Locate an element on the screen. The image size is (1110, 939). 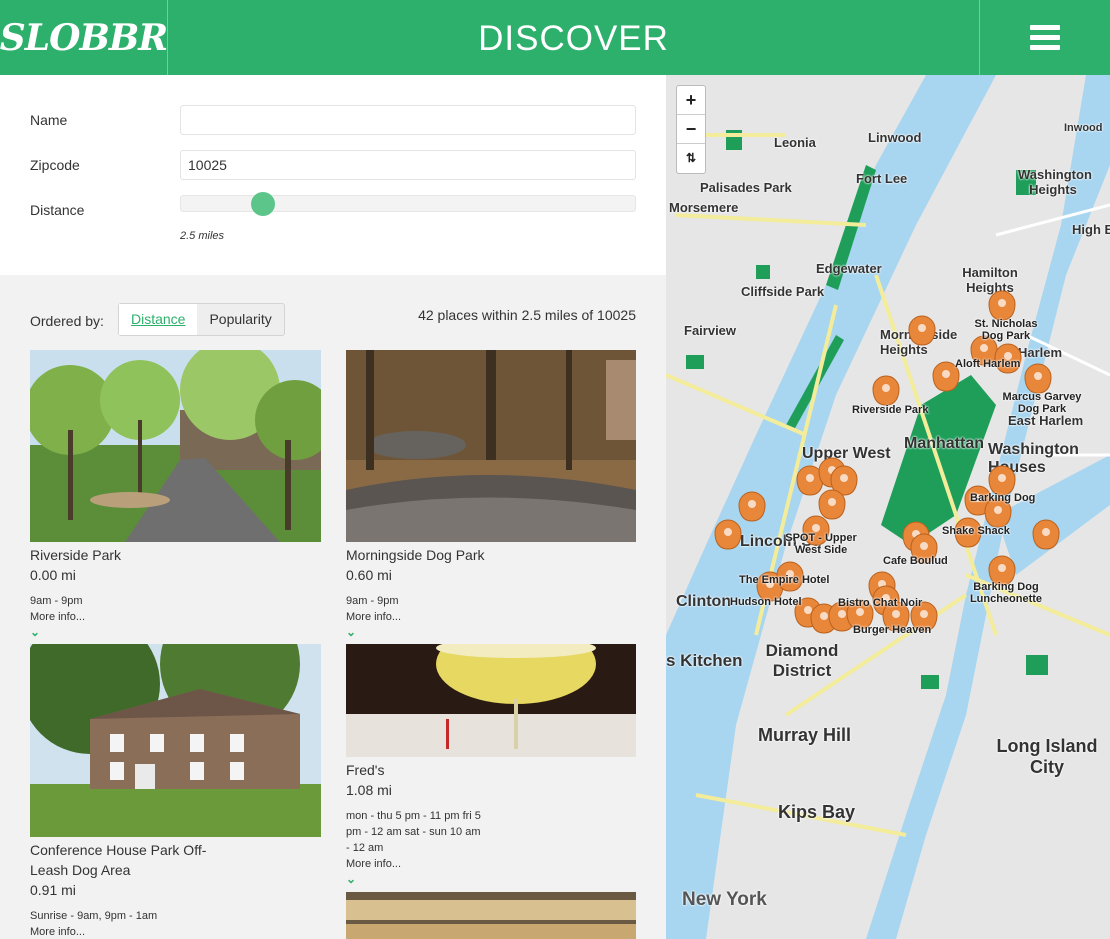
map-zoom-controls: + − ⇅ is located at coordinates (691, 129).